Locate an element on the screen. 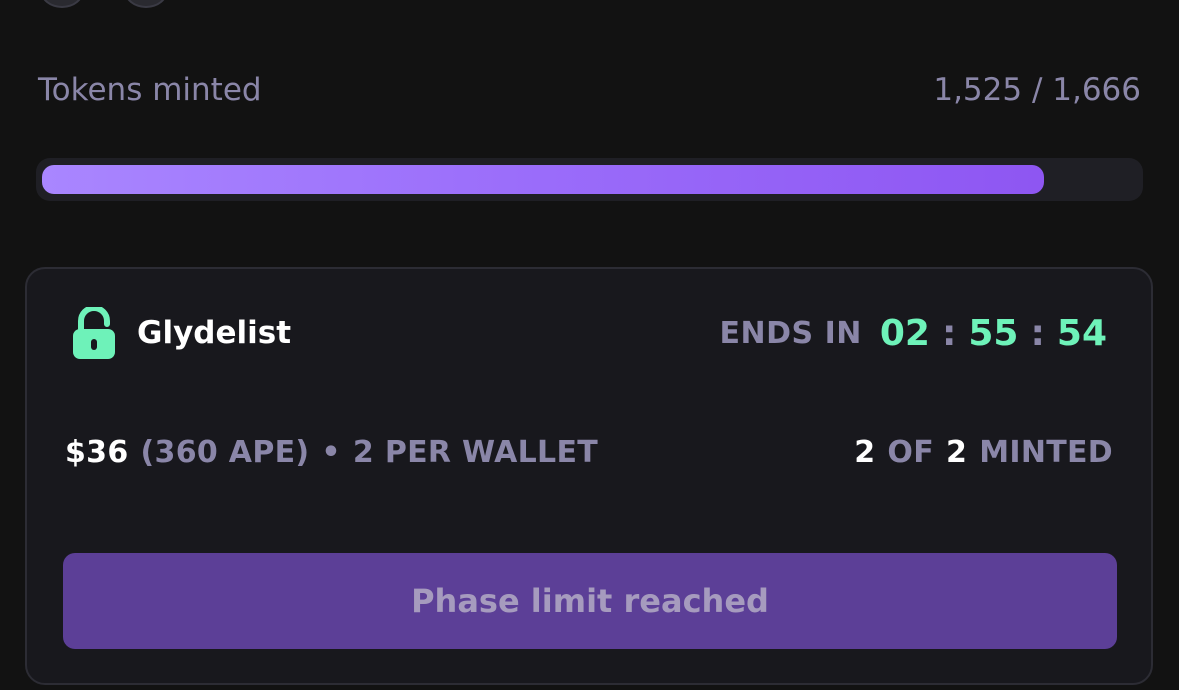  top-cutoff-controls is located at coordinates (104, 4).